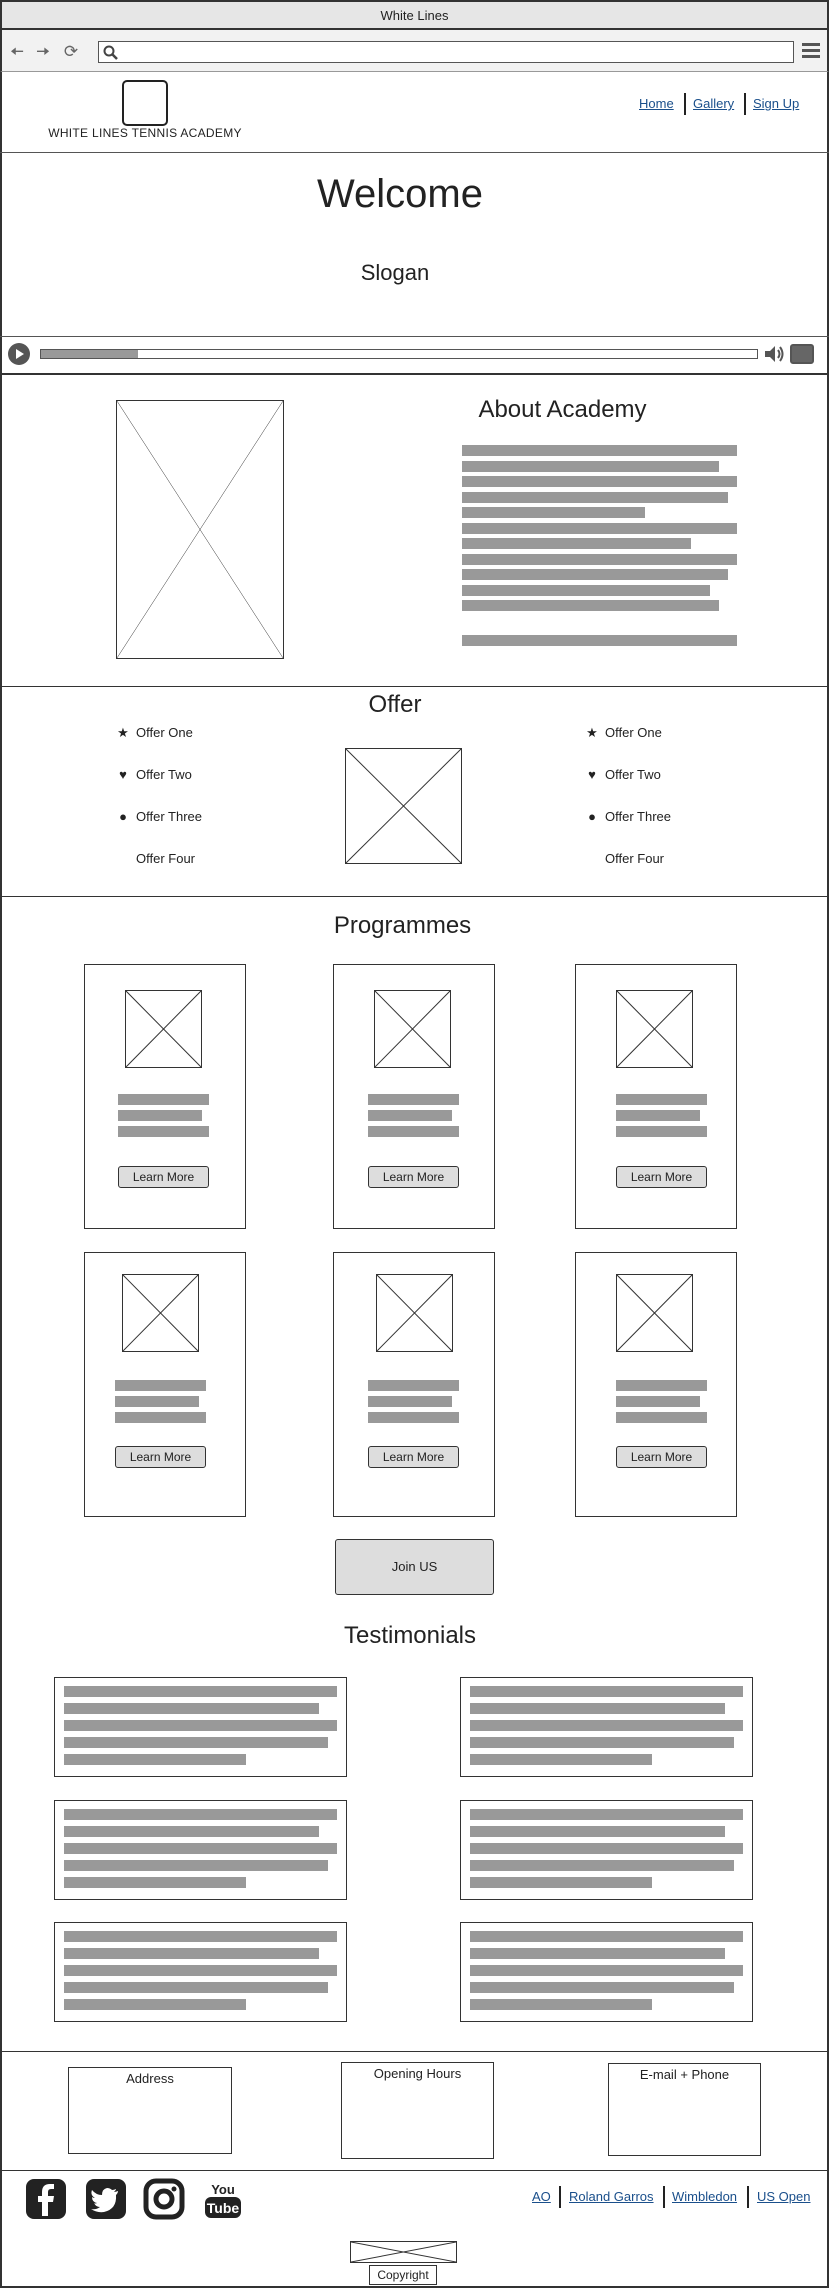  Describe the element at coordinates (402, 925) in the screenshot. I see `programmes-title: Programmes` at that location.